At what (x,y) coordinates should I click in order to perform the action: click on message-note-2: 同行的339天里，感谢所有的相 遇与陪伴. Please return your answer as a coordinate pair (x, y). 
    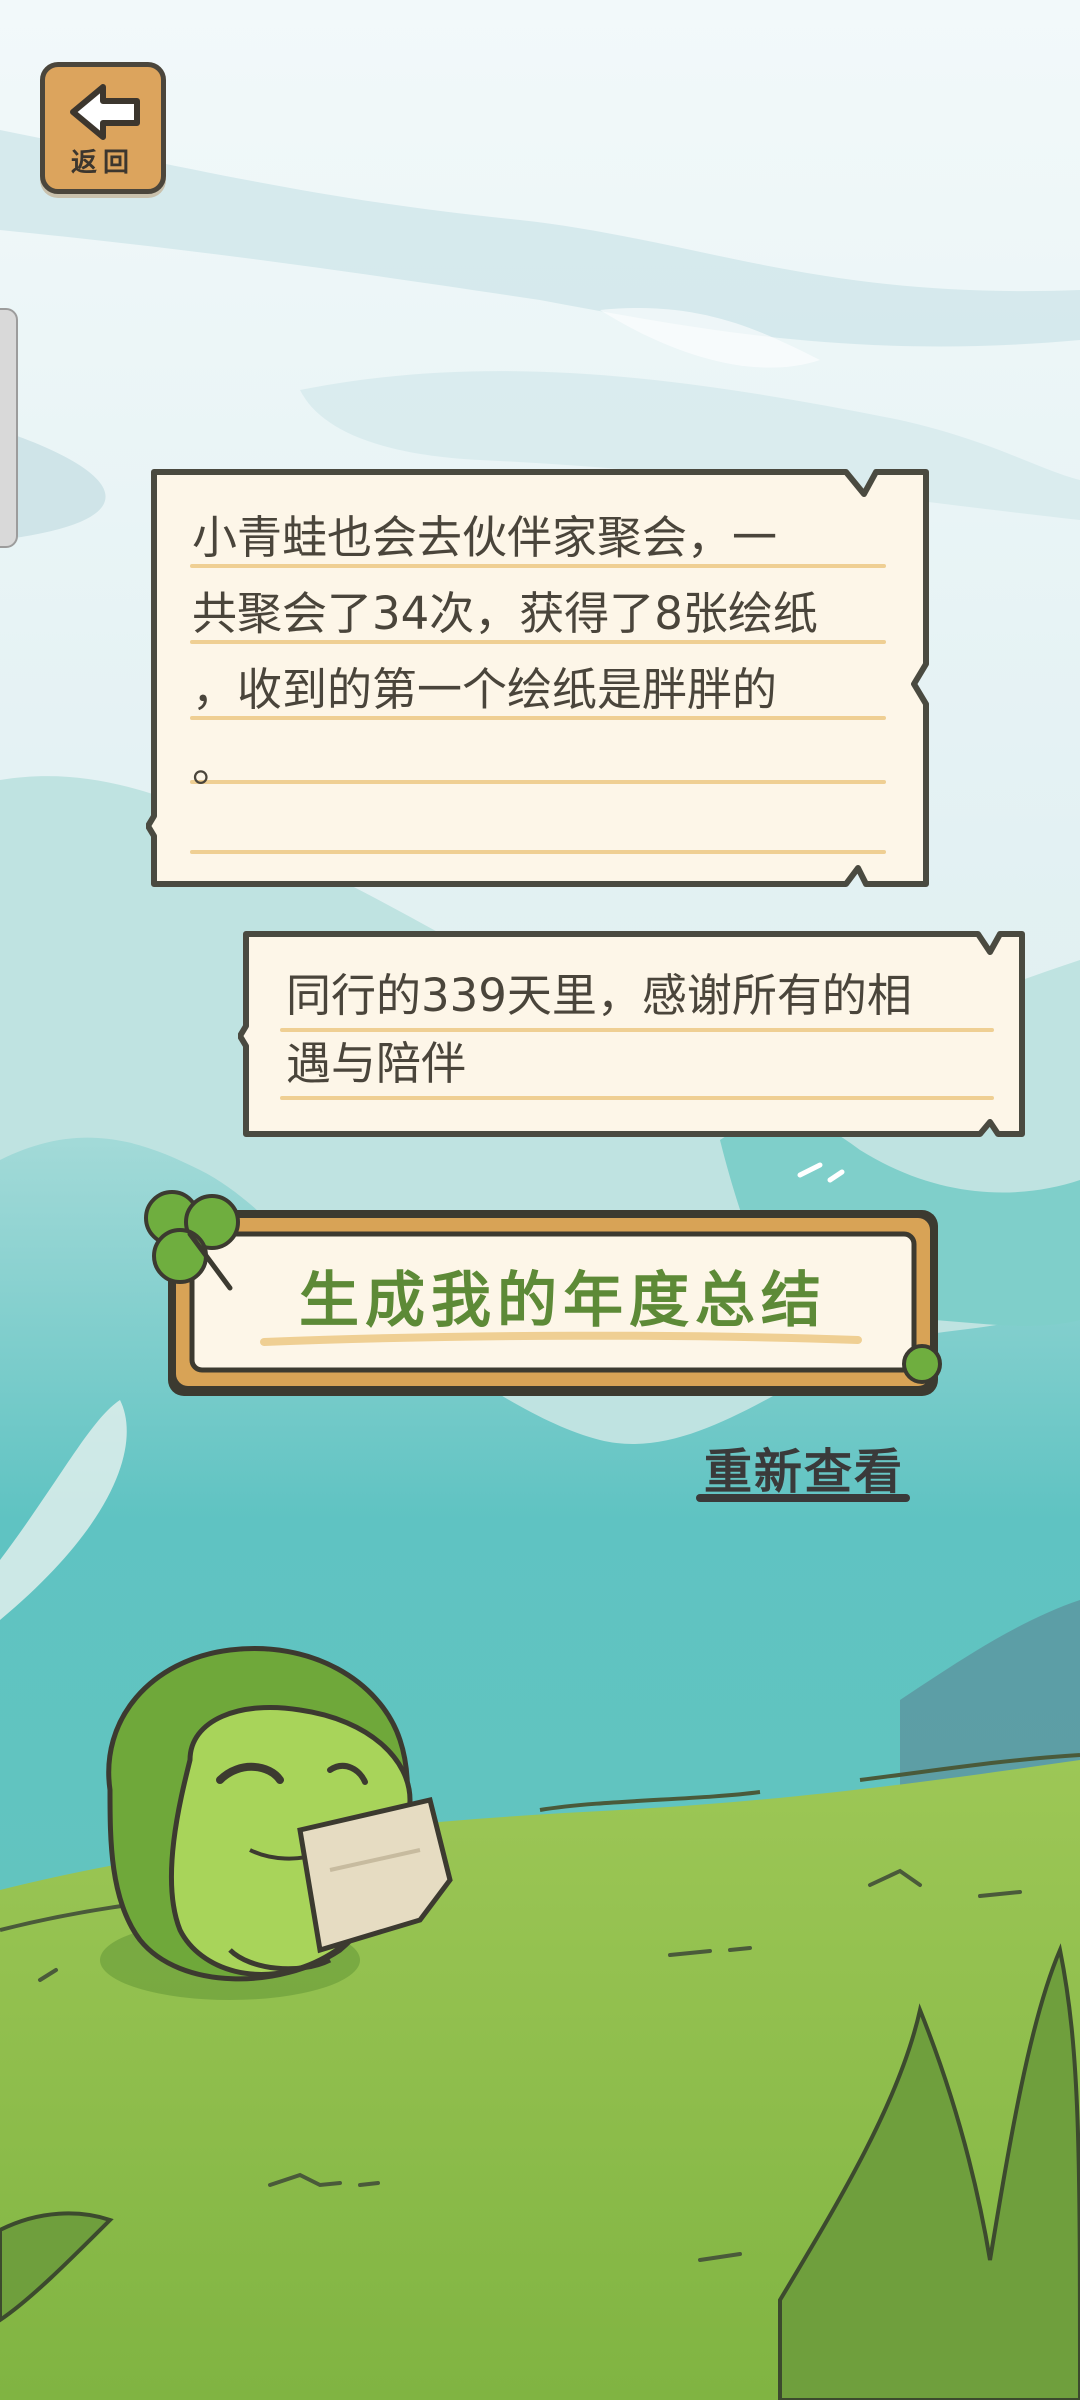
    Looking at the image, I should click on (634, 1034).